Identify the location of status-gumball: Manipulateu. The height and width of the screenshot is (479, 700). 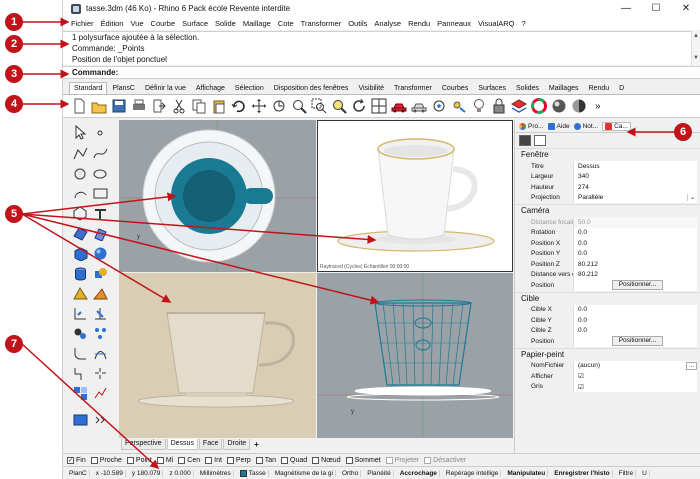
(527, 473).